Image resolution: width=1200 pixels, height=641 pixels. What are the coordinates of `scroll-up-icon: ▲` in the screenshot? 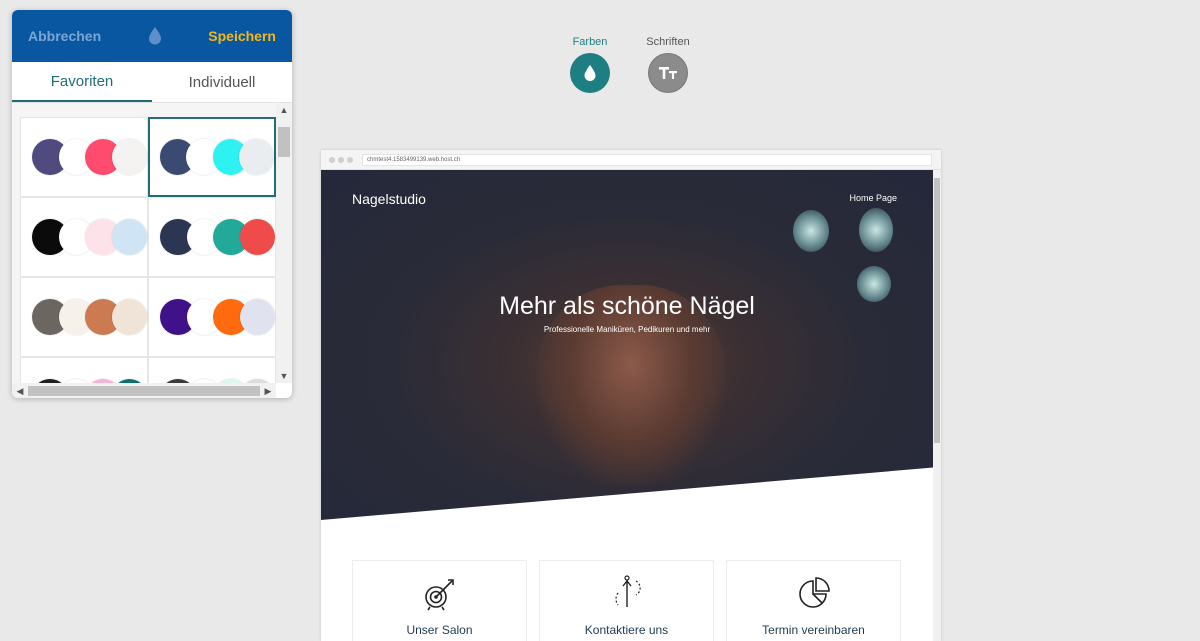 It's located at (284, 110).